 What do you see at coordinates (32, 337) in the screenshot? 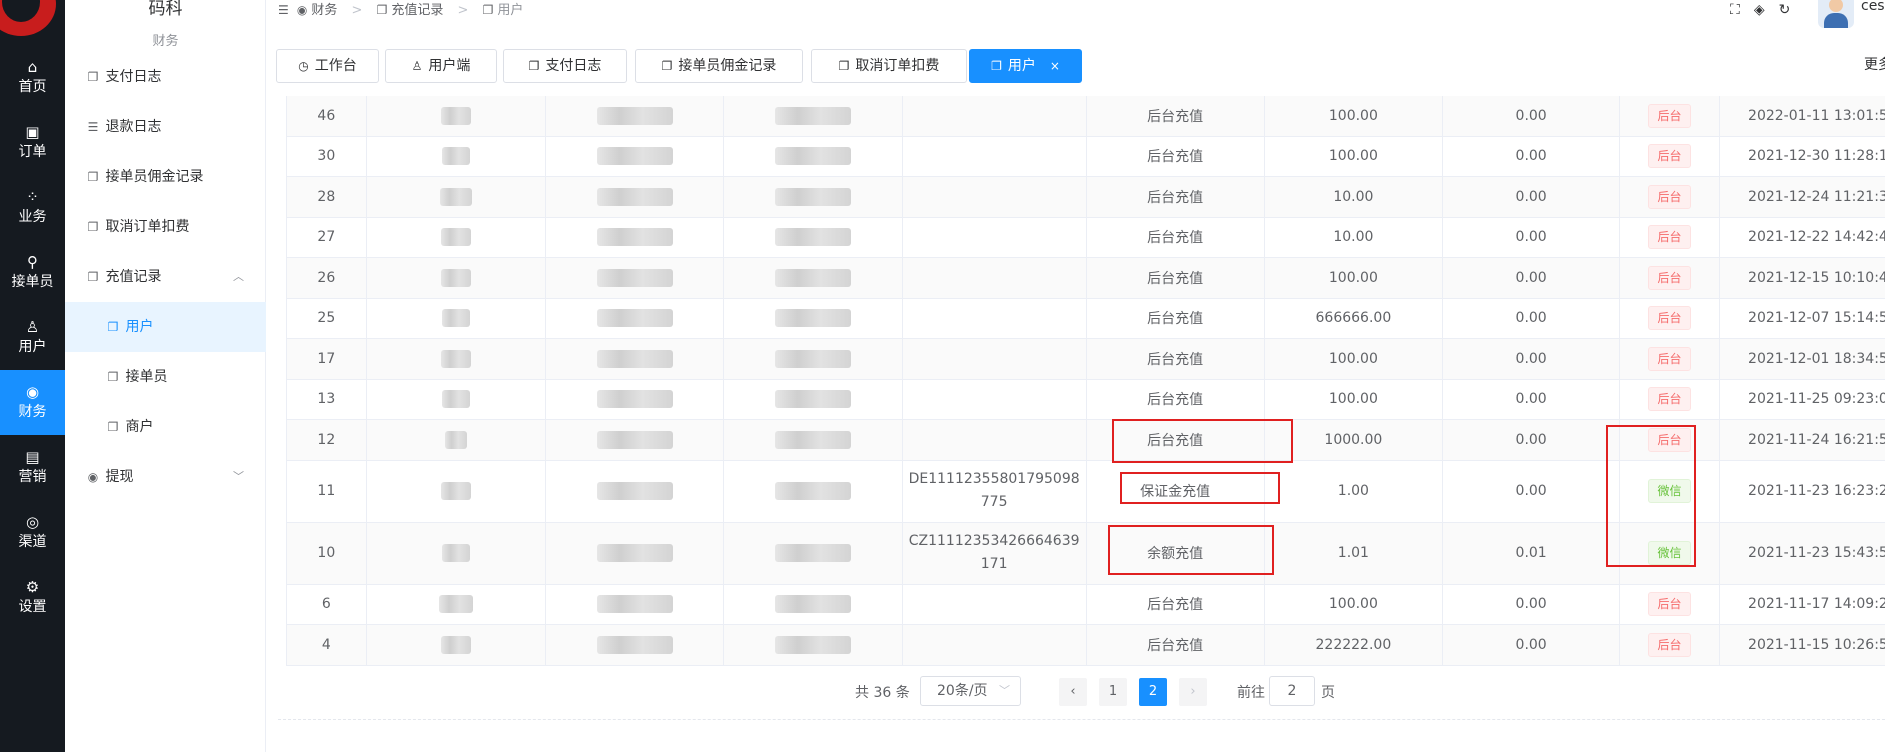
I see `nav-item-user: ♙ 用户` at bounding box center [32, 337].